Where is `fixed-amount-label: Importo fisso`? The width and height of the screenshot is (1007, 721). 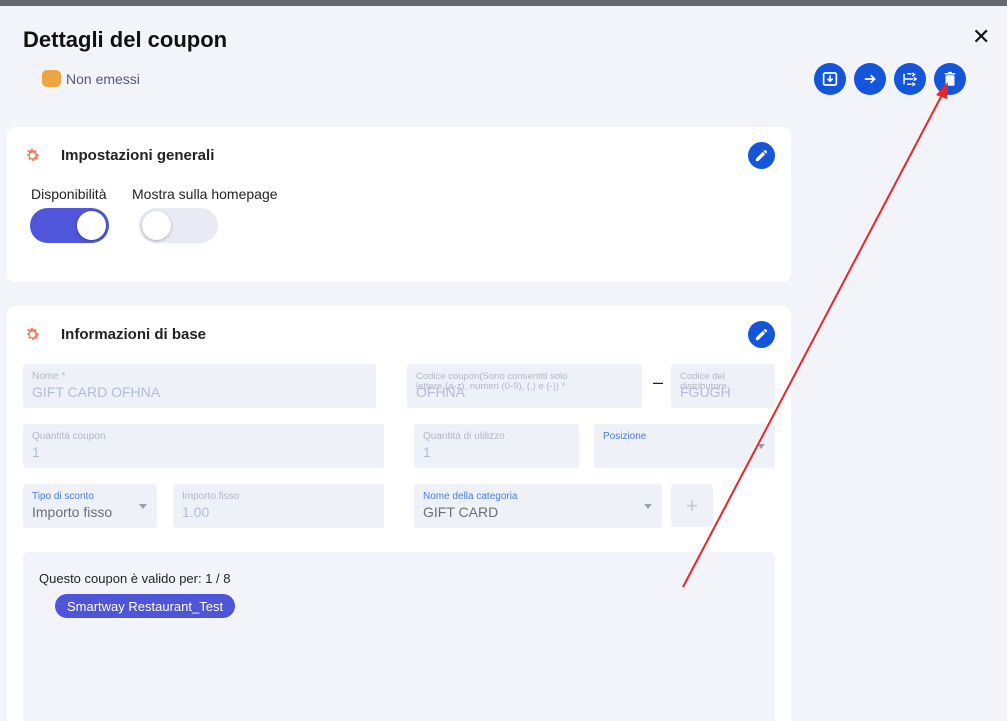 fixed-amount-label: Importo fisso is located at coordinates (211, 496).